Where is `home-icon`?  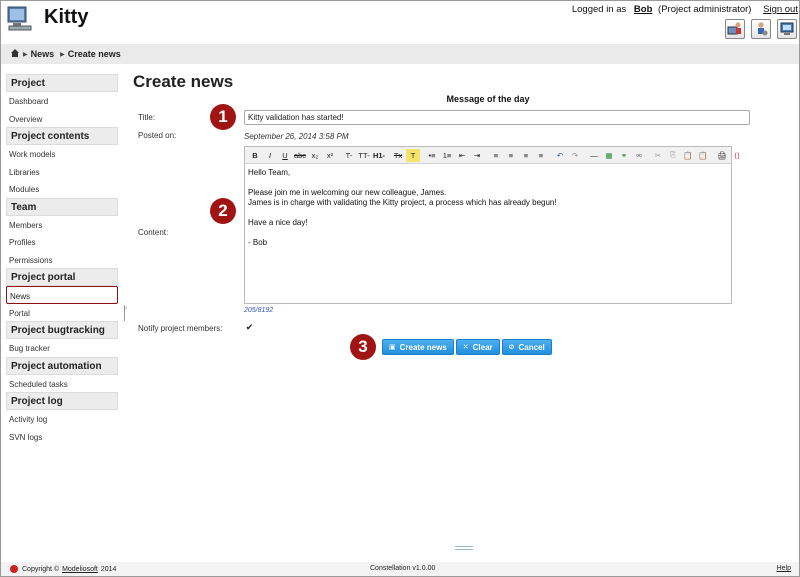
home-icon is located at coordinates (15, 54).